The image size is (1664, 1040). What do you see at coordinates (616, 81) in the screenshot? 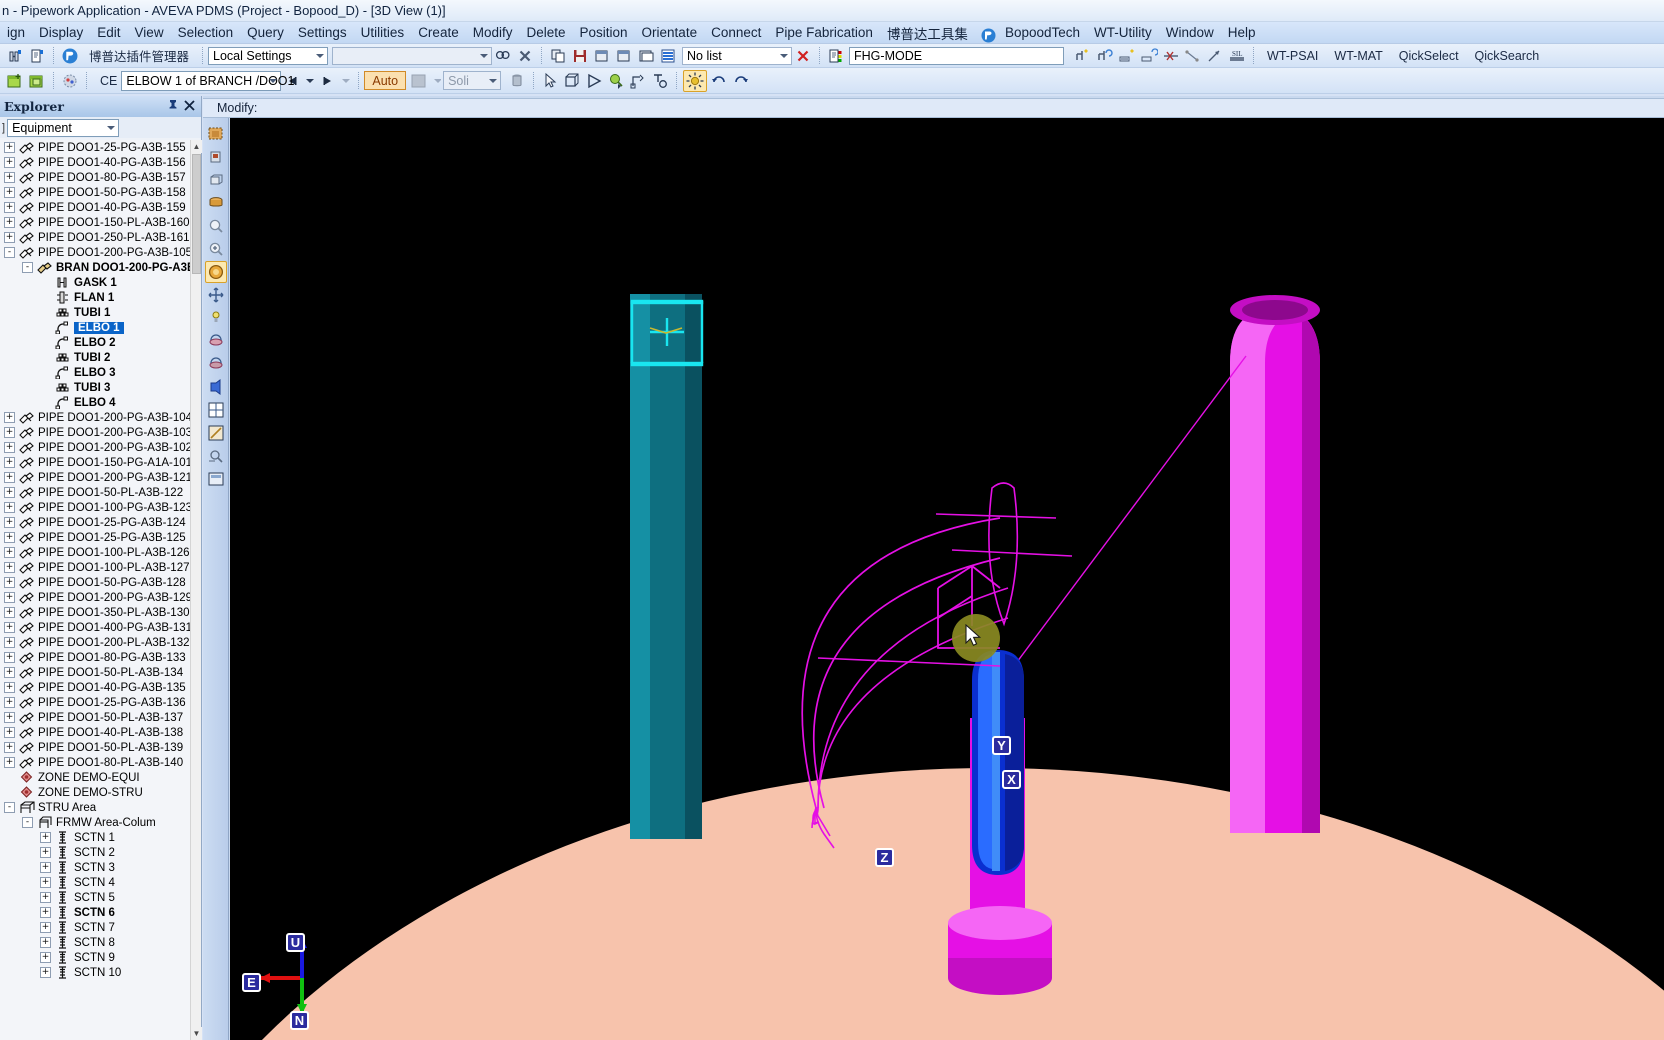
I see `zoom-select-icon` at bounding box center [616, 81].